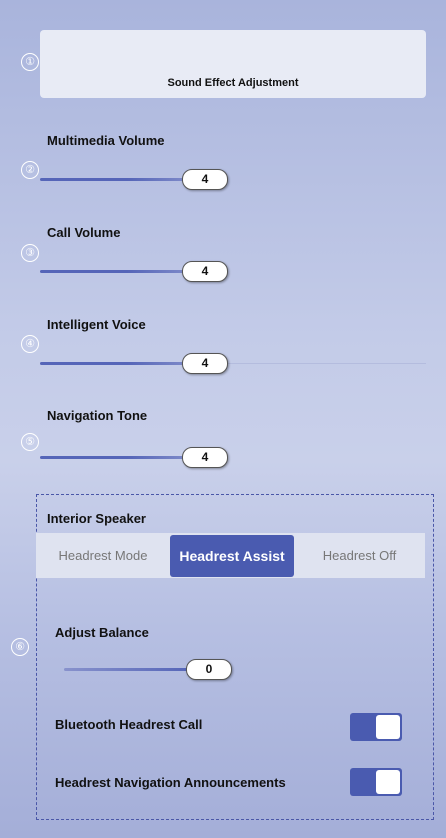 The height and width of the screenshot is (838, 446). Describe the element at coordinates (205, 179) in the screenshot. I see `multimedia-volume-thumb: 4` at that location.